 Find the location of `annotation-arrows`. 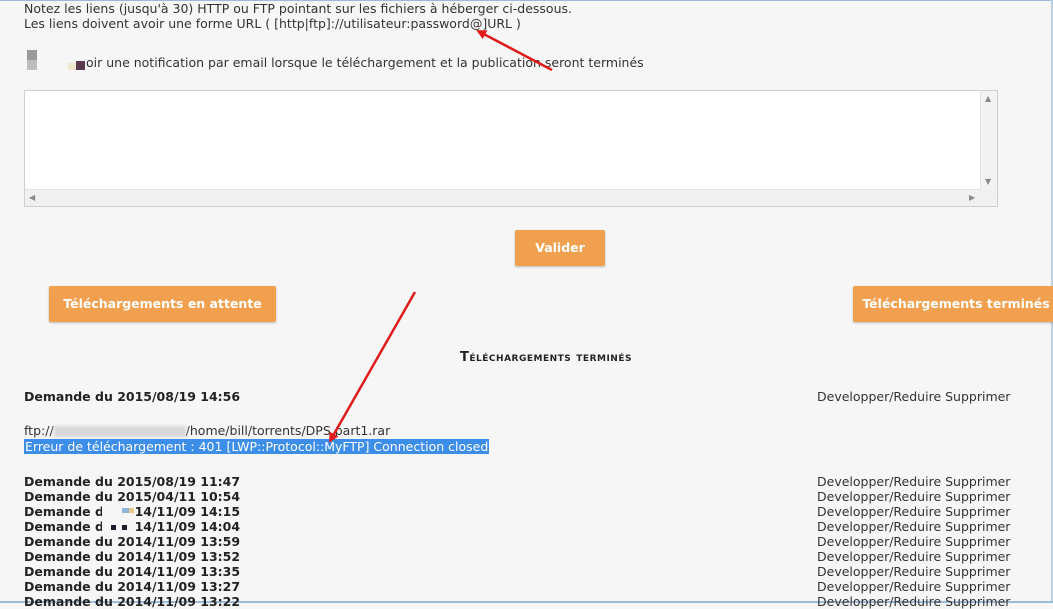

annotation-arrows is located at coordinates (440, 236).